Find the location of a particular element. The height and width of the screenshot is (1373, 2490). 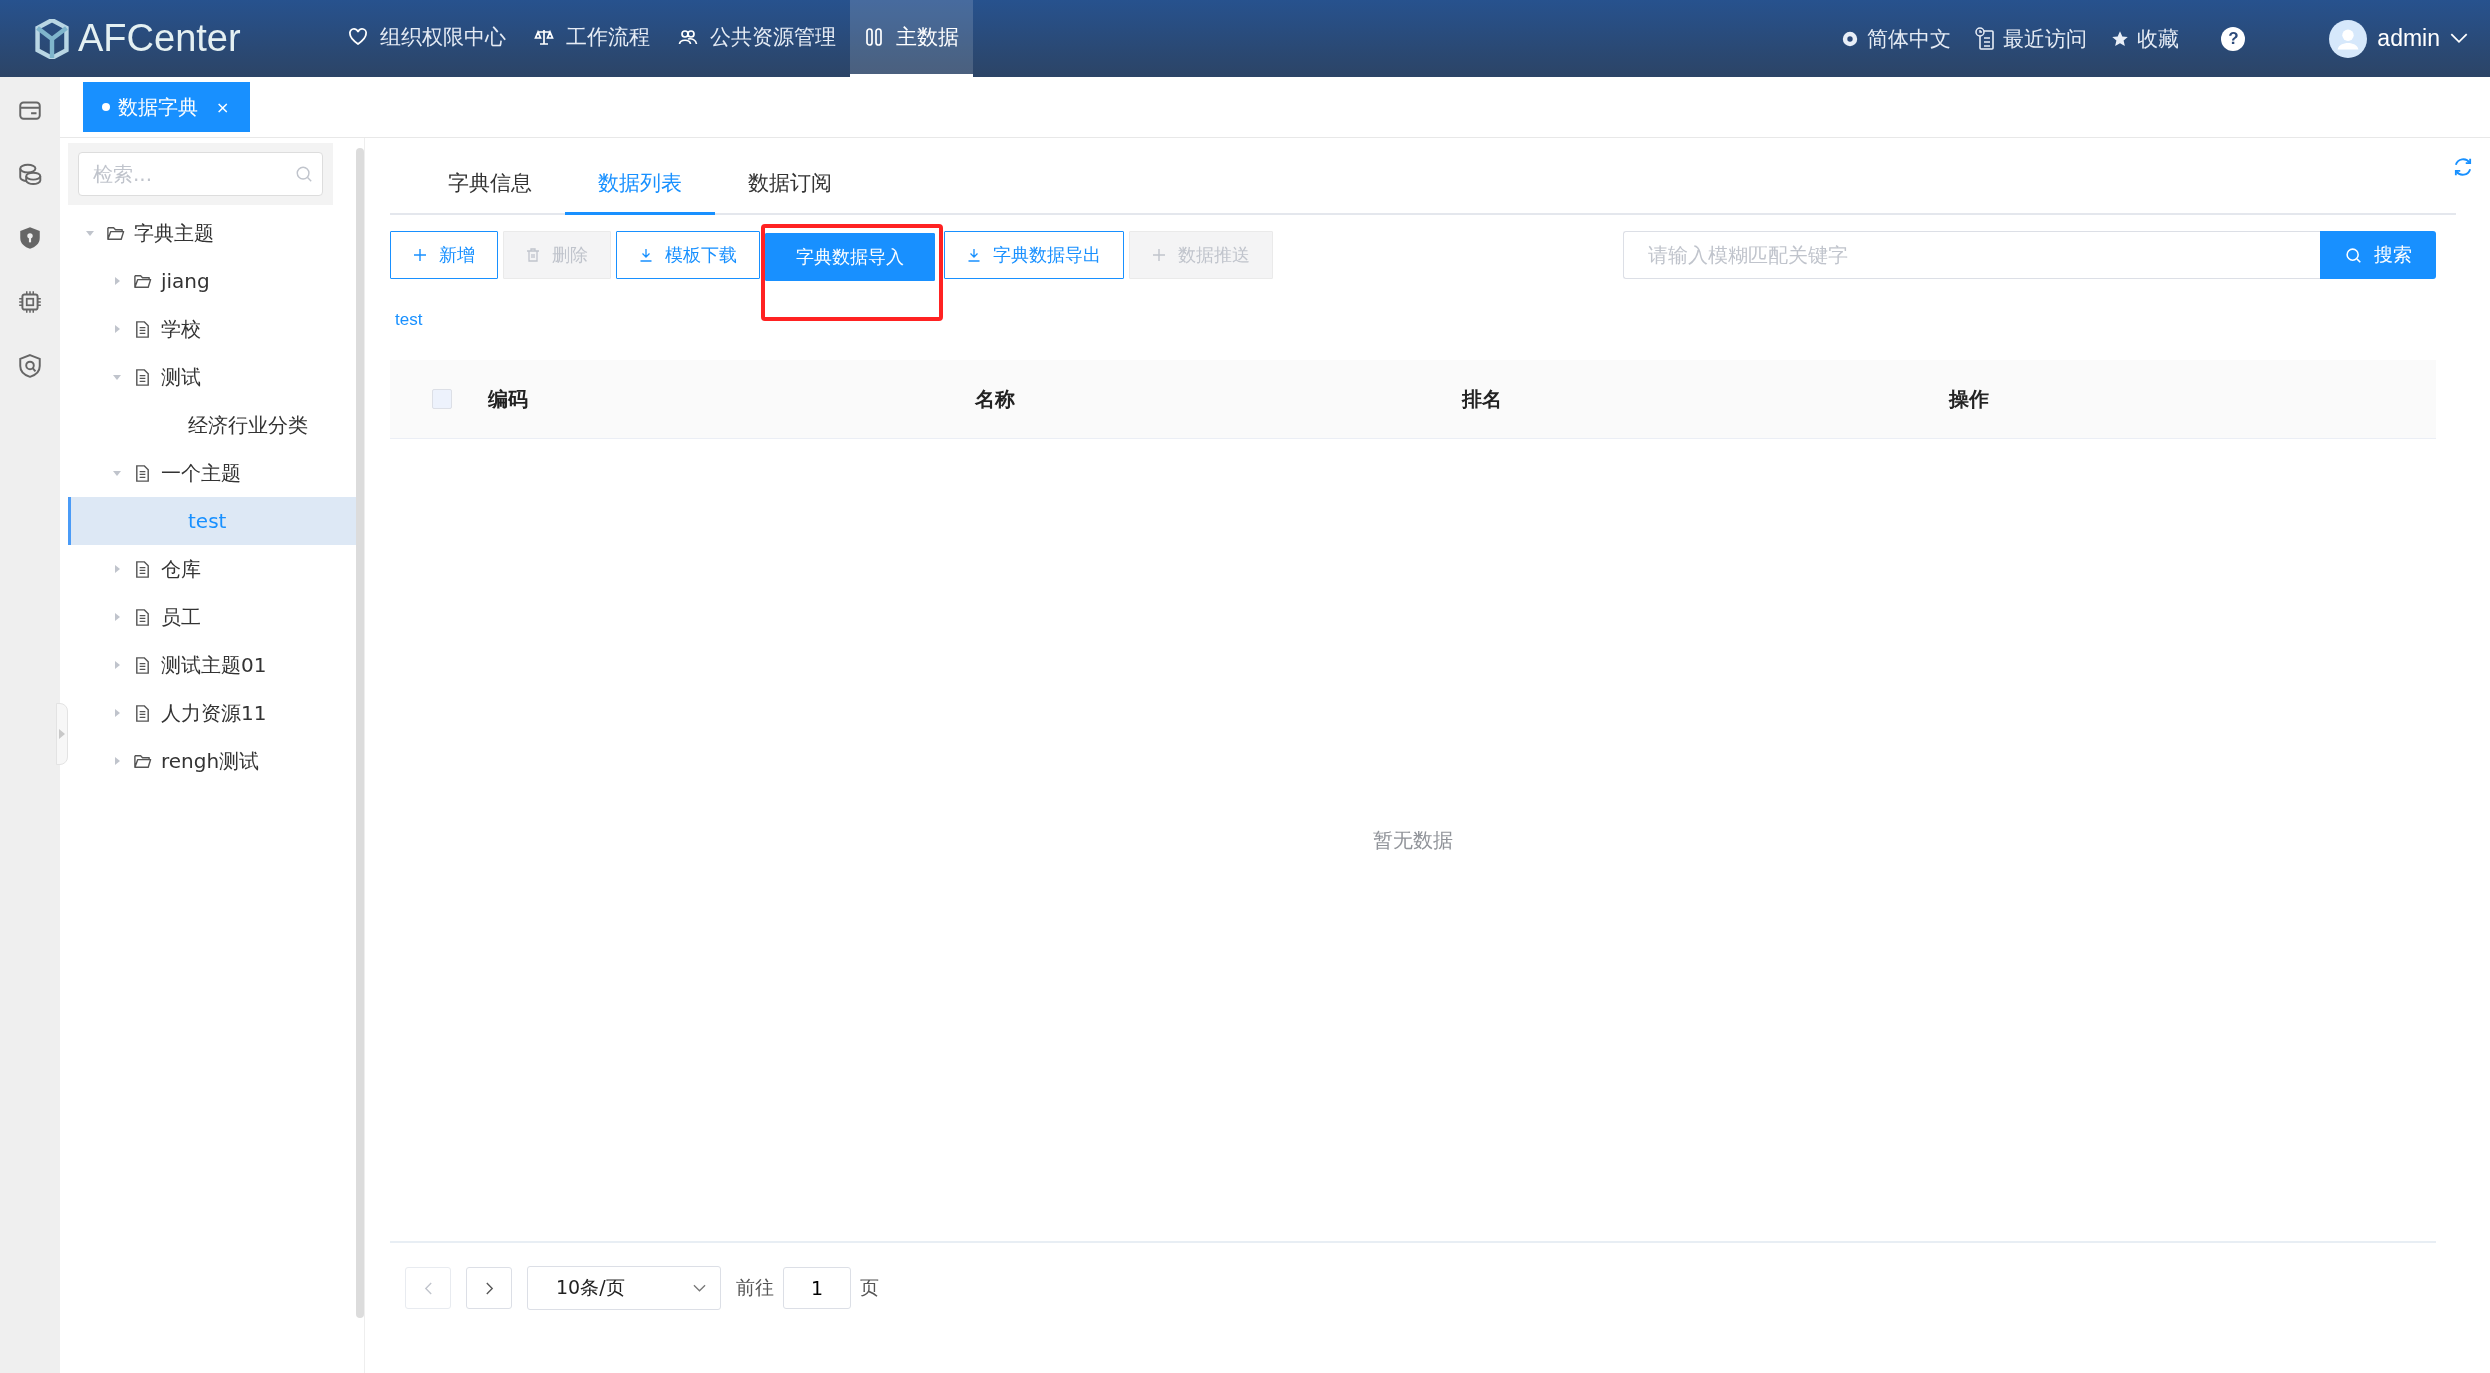

next-page-button is located at coordinates (489, 1288).